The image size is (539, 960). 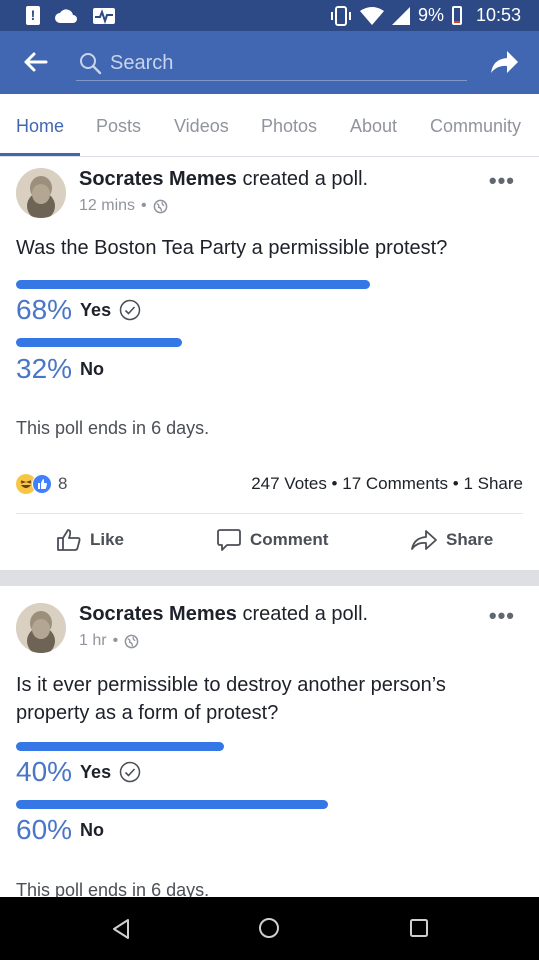 I want to click on share-post-button: Share, so click(x=451, y=540).